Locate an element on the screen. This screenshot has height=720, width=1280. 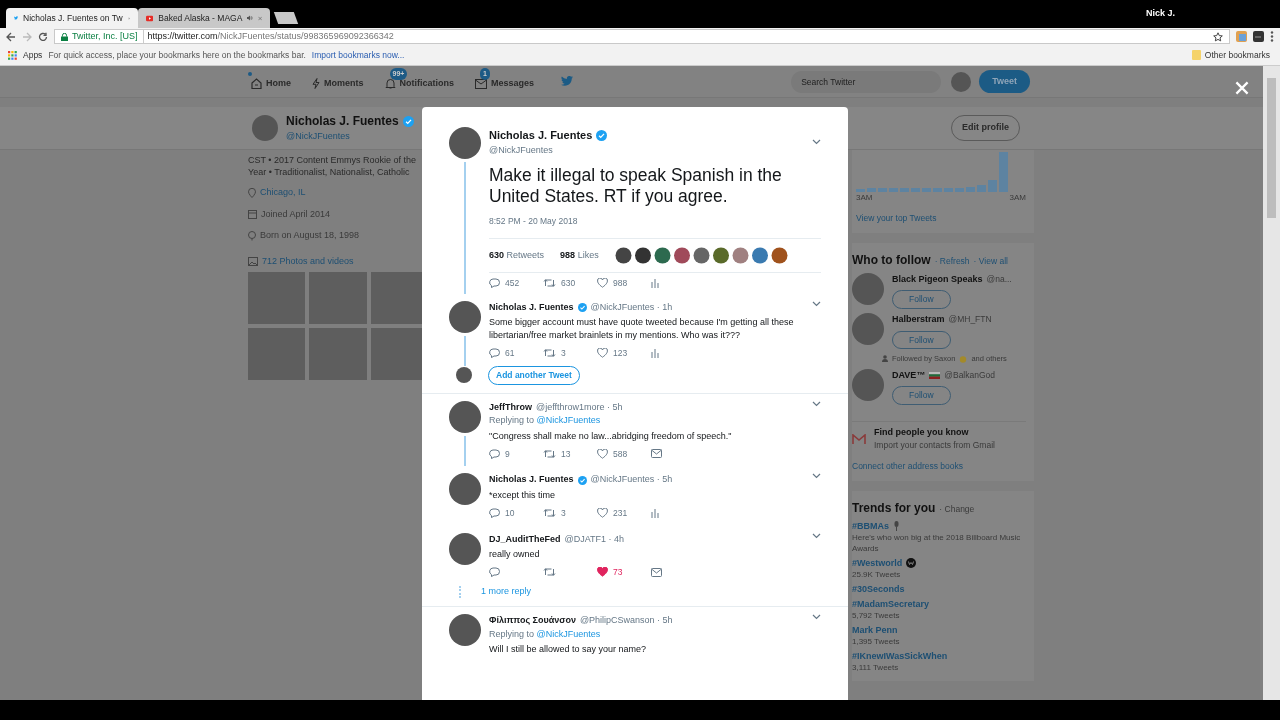
account-name: Black Pigeon Speaks is located at coordinates (937, 279).